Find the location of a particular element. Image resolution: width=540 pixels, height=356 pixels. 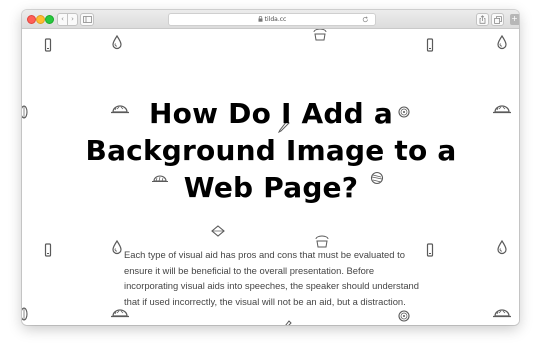

back-icon: ‹ is located at coordinates (62, 19).